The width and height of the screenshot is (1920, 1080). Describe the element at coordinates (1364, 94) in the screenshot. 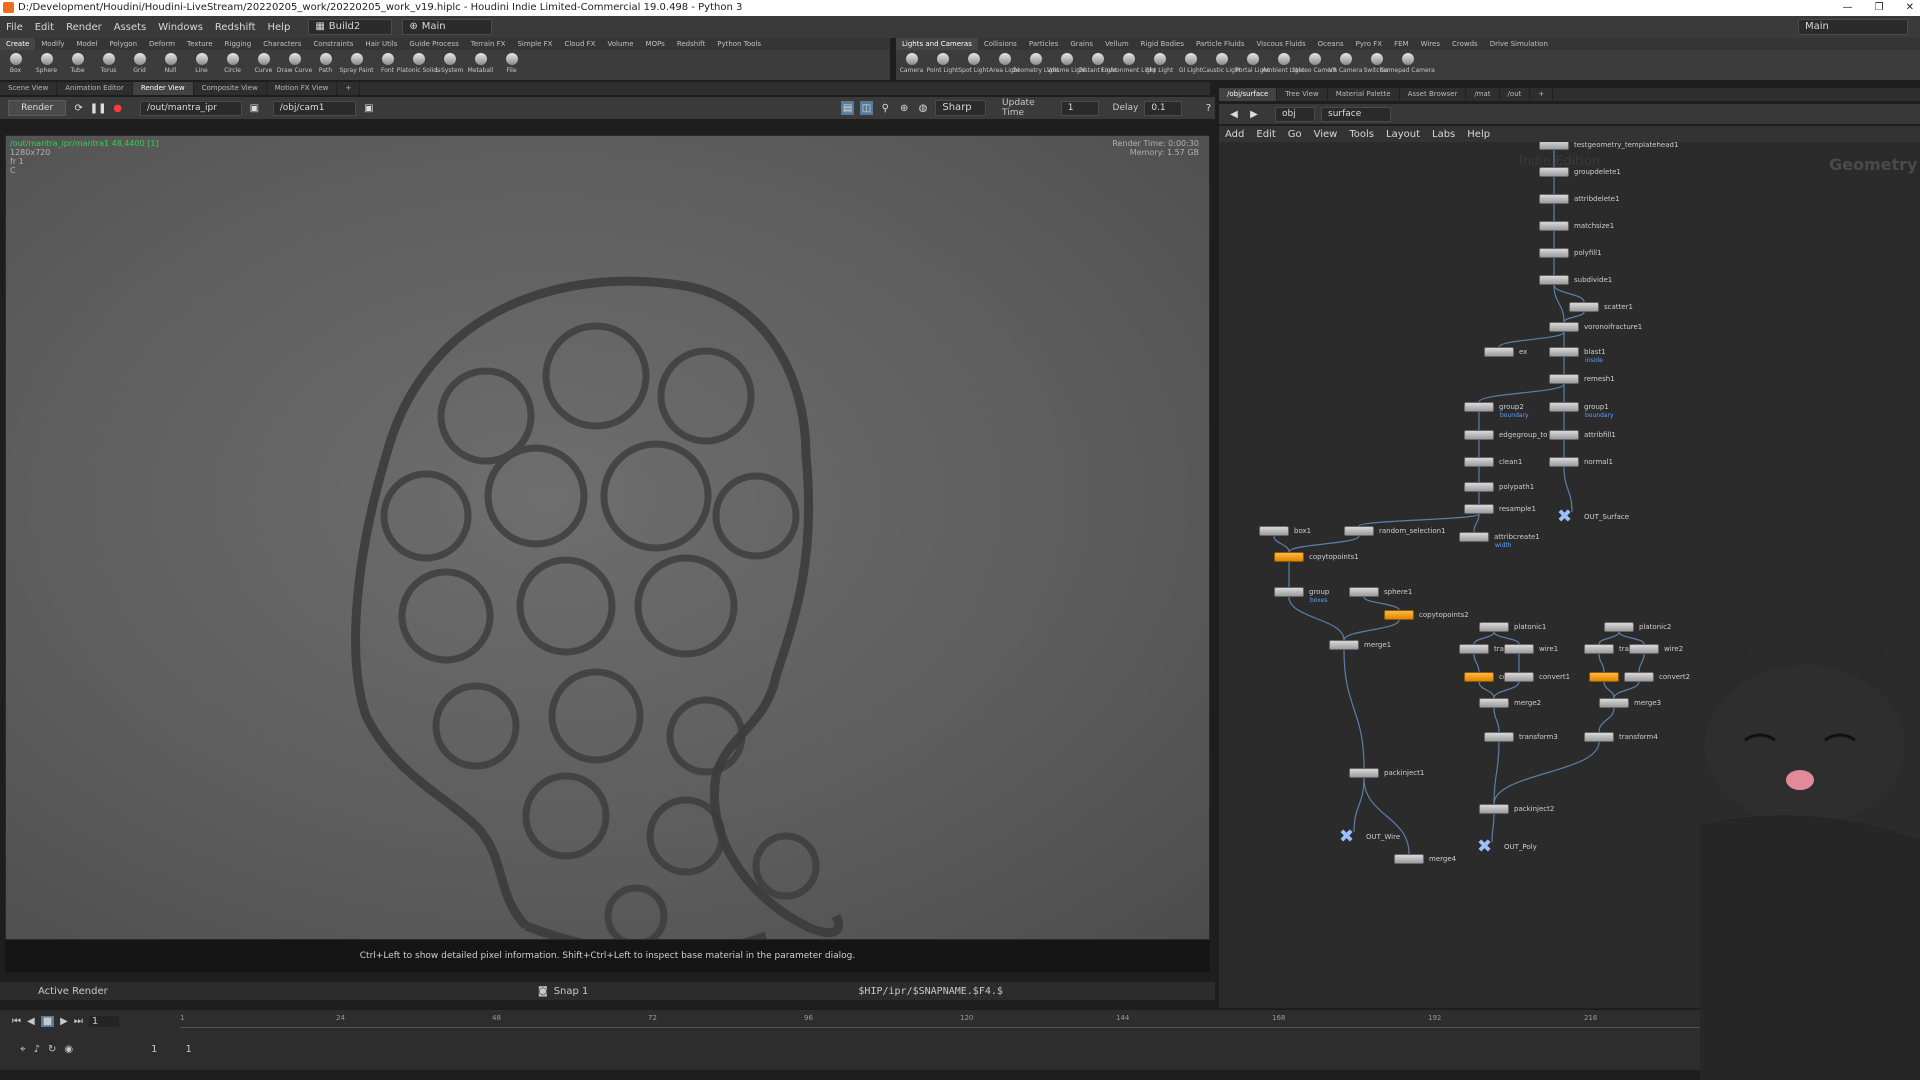

I see `tab-material-palette: Material Palette` at that location.